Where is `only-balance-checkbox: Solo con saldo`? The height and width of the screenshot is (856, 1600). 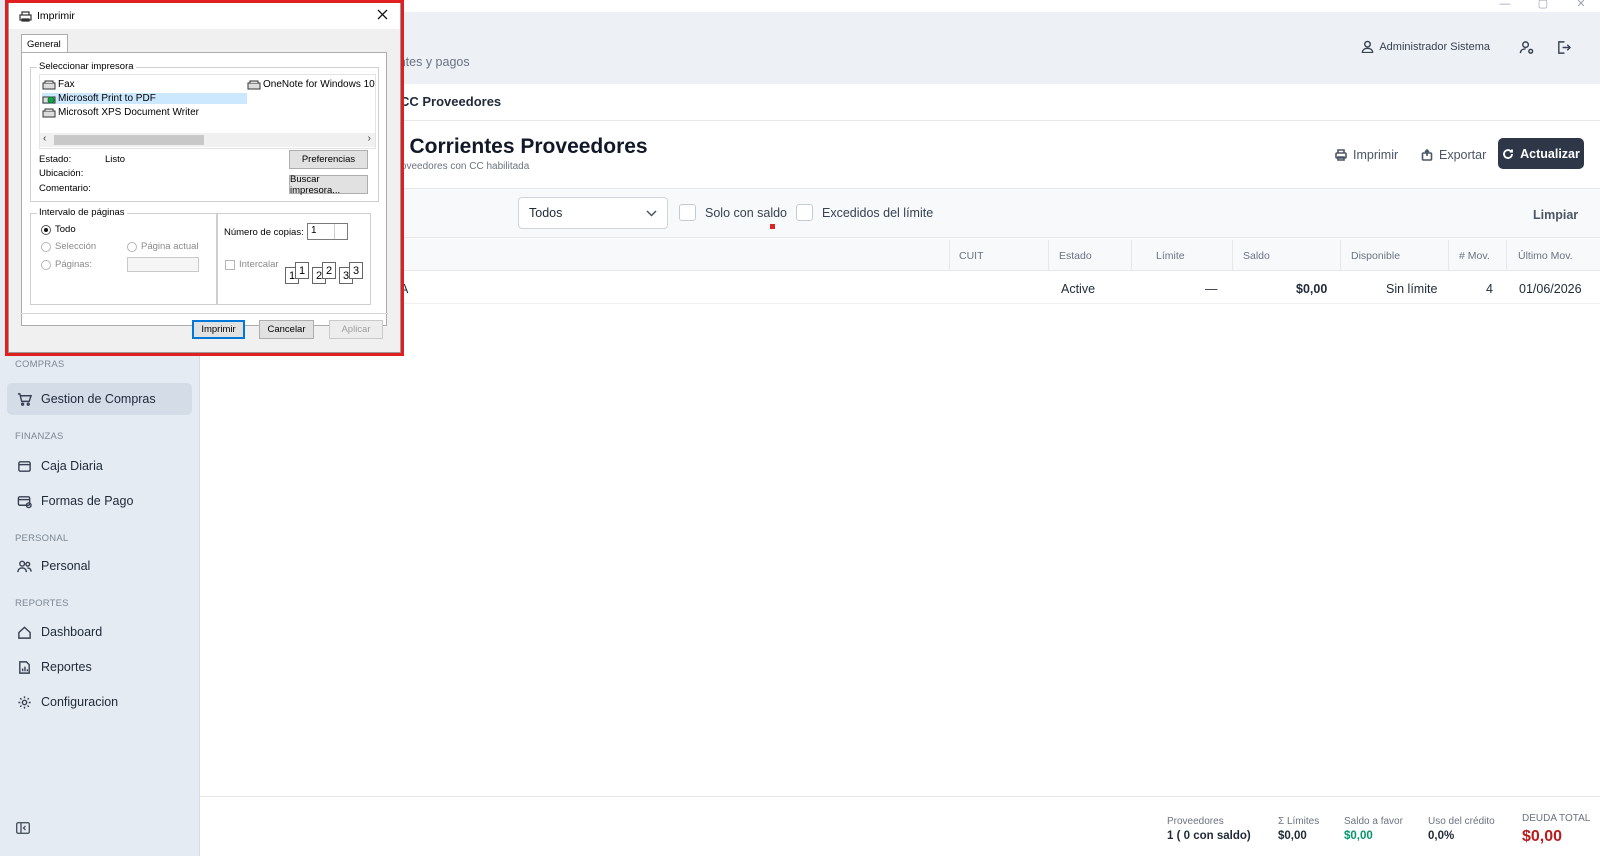 only-balance-checkbox: Solo con saldo is located at coordinates (733, 212).